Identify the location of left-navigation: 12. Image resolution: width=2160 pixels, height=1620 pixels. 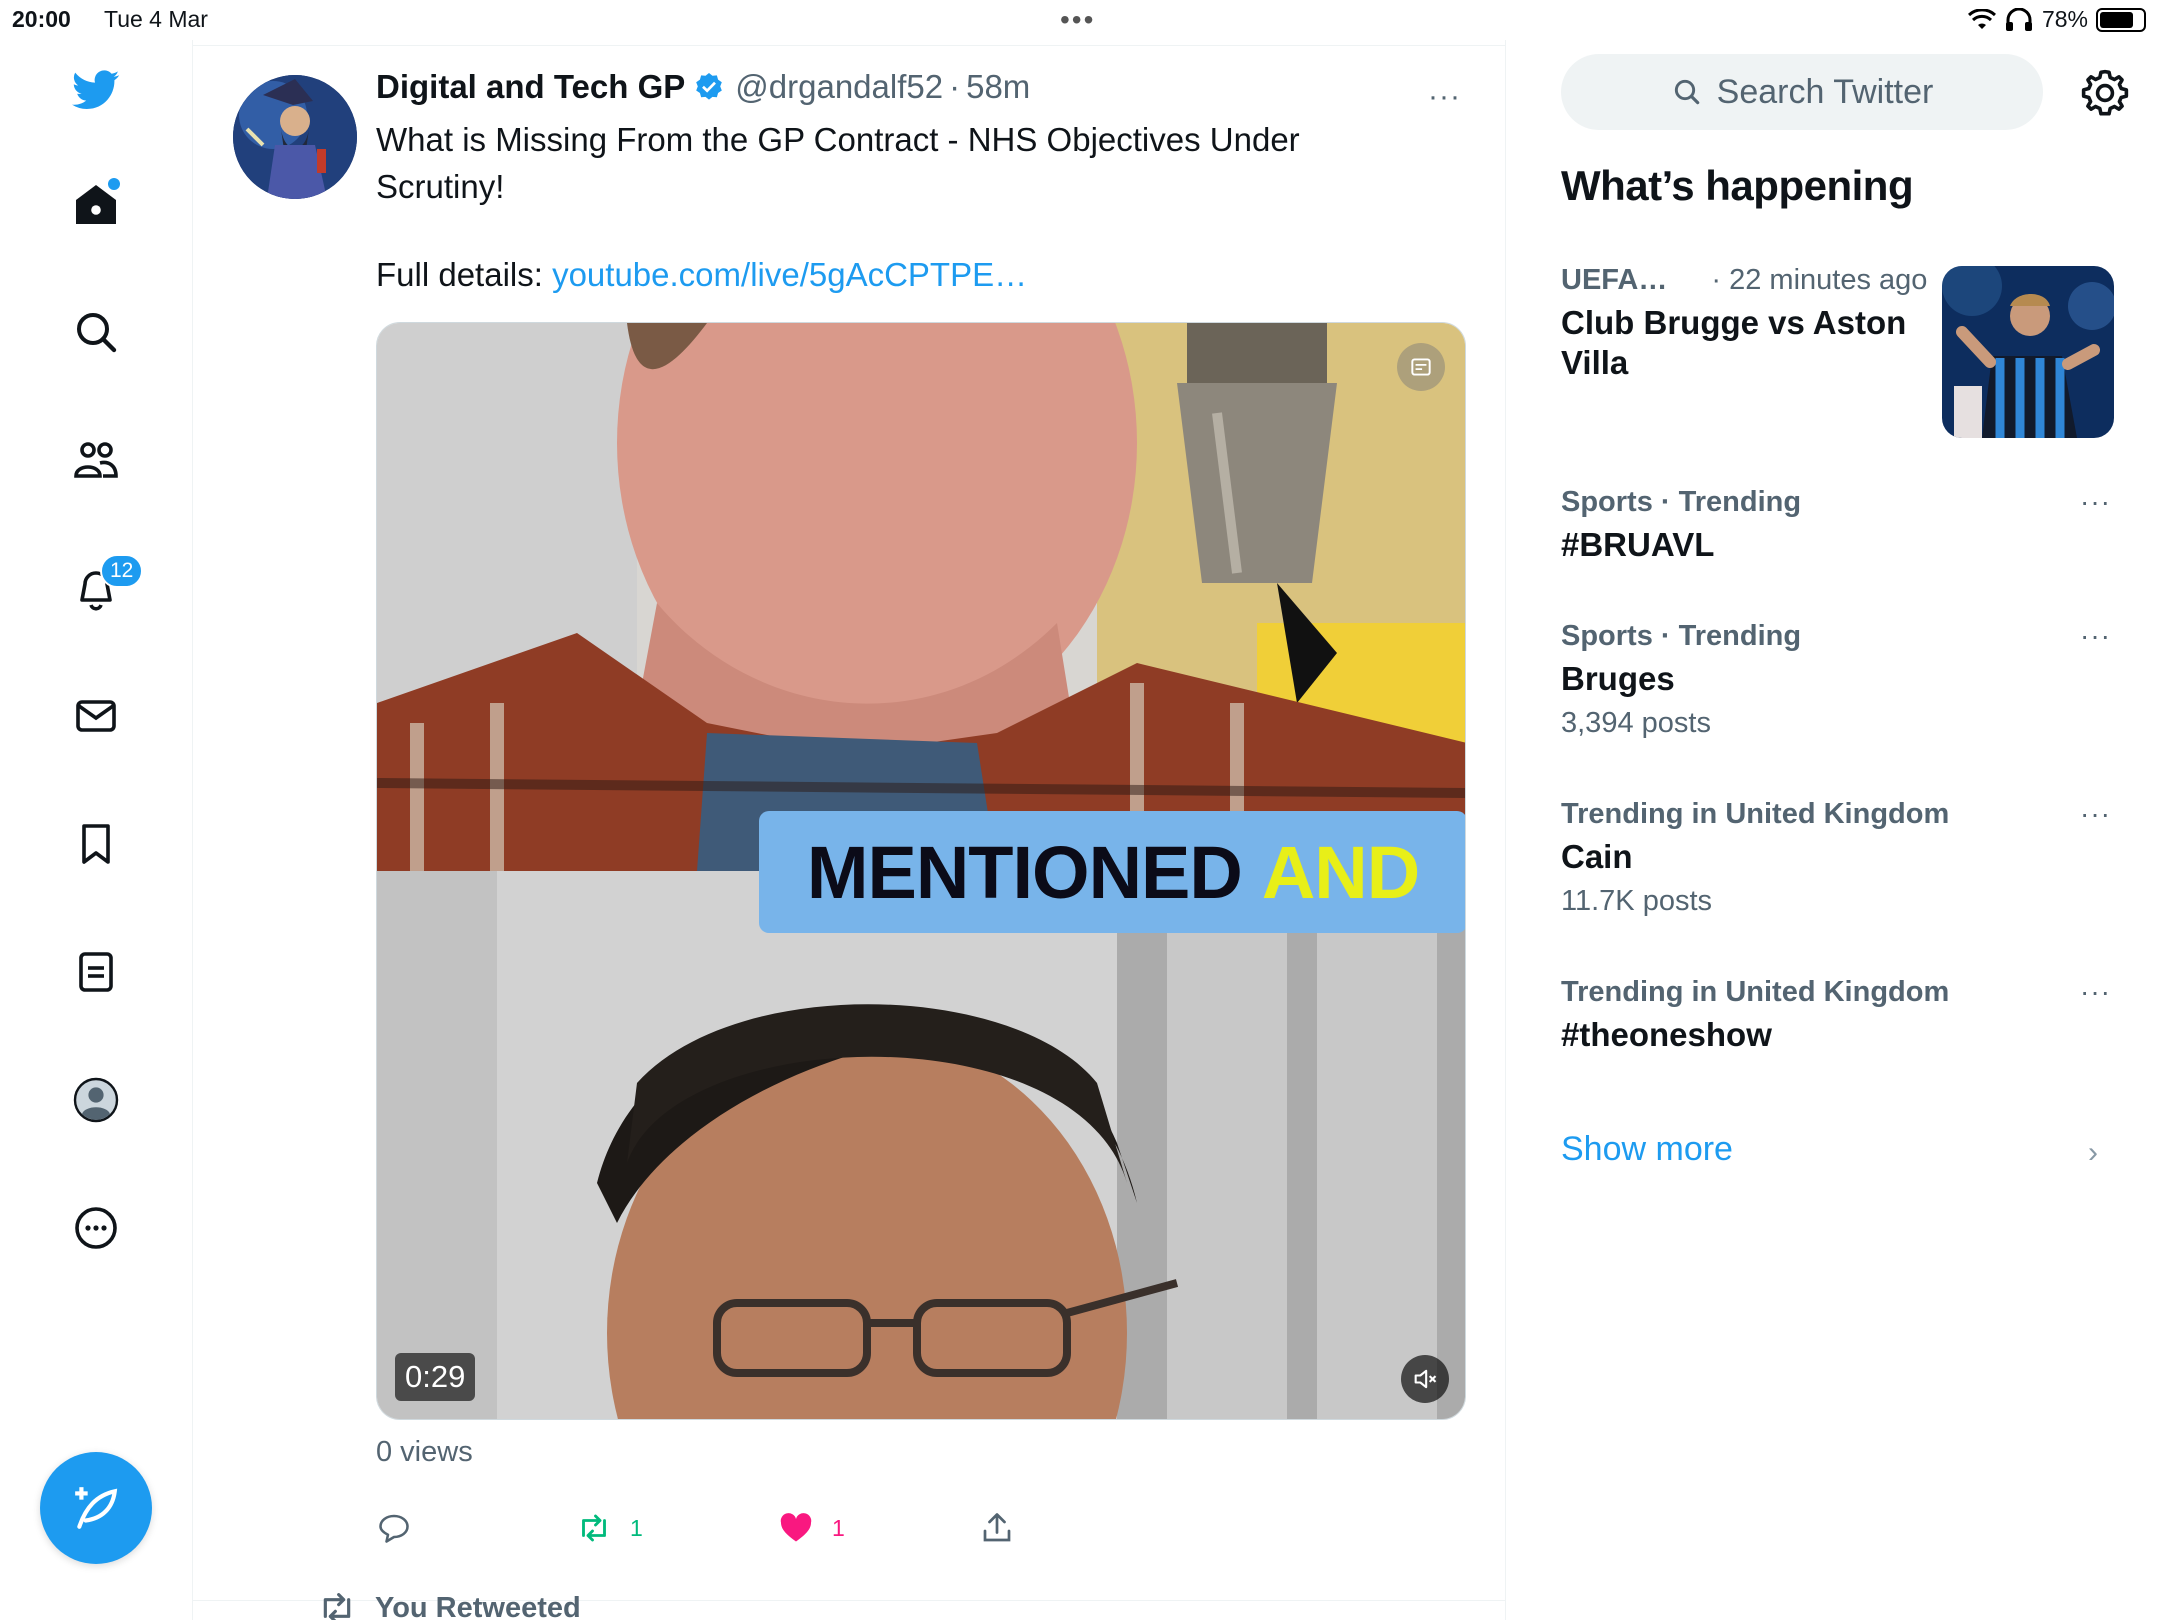
(96, 830).